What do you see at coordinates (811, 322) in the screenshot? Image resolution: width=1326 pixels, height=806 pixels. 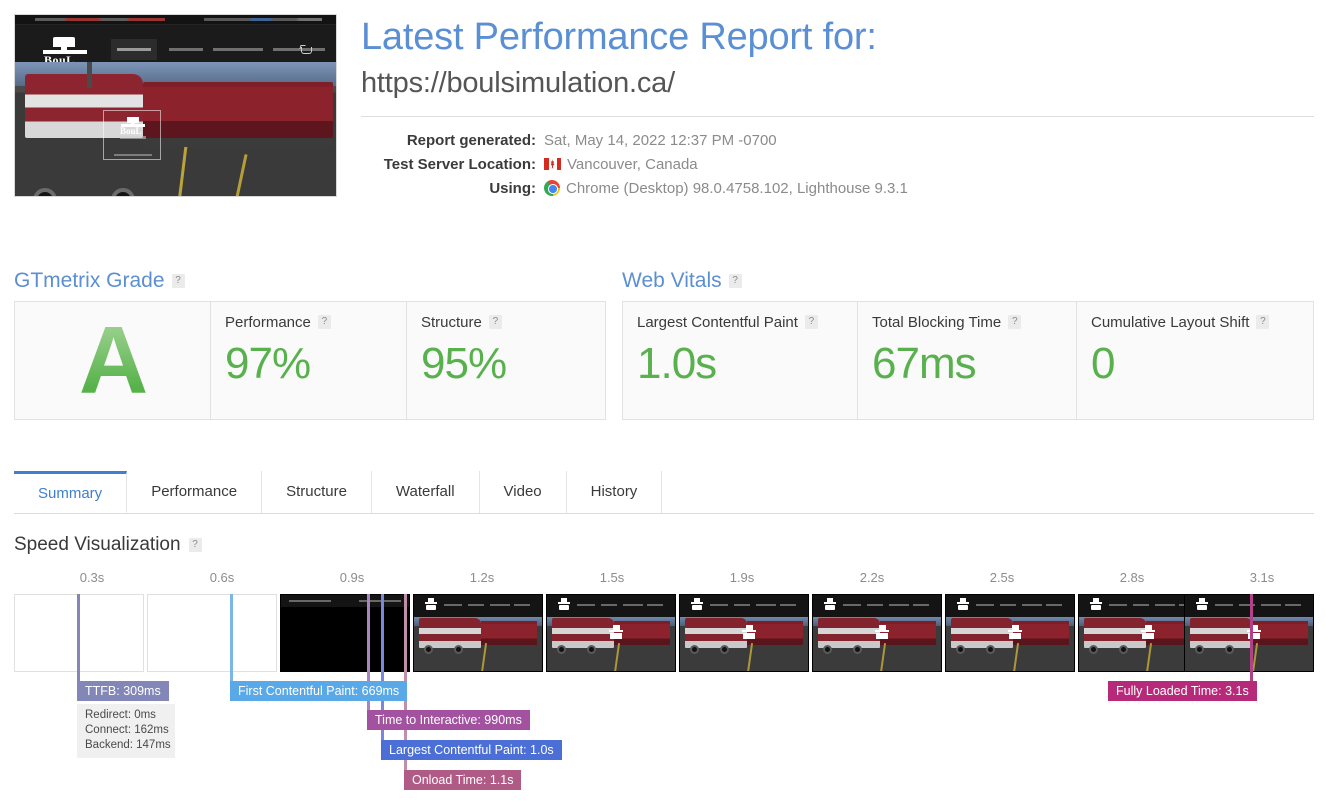 I see `help-icon-lcp: ?` at bounding box center [811, 322].